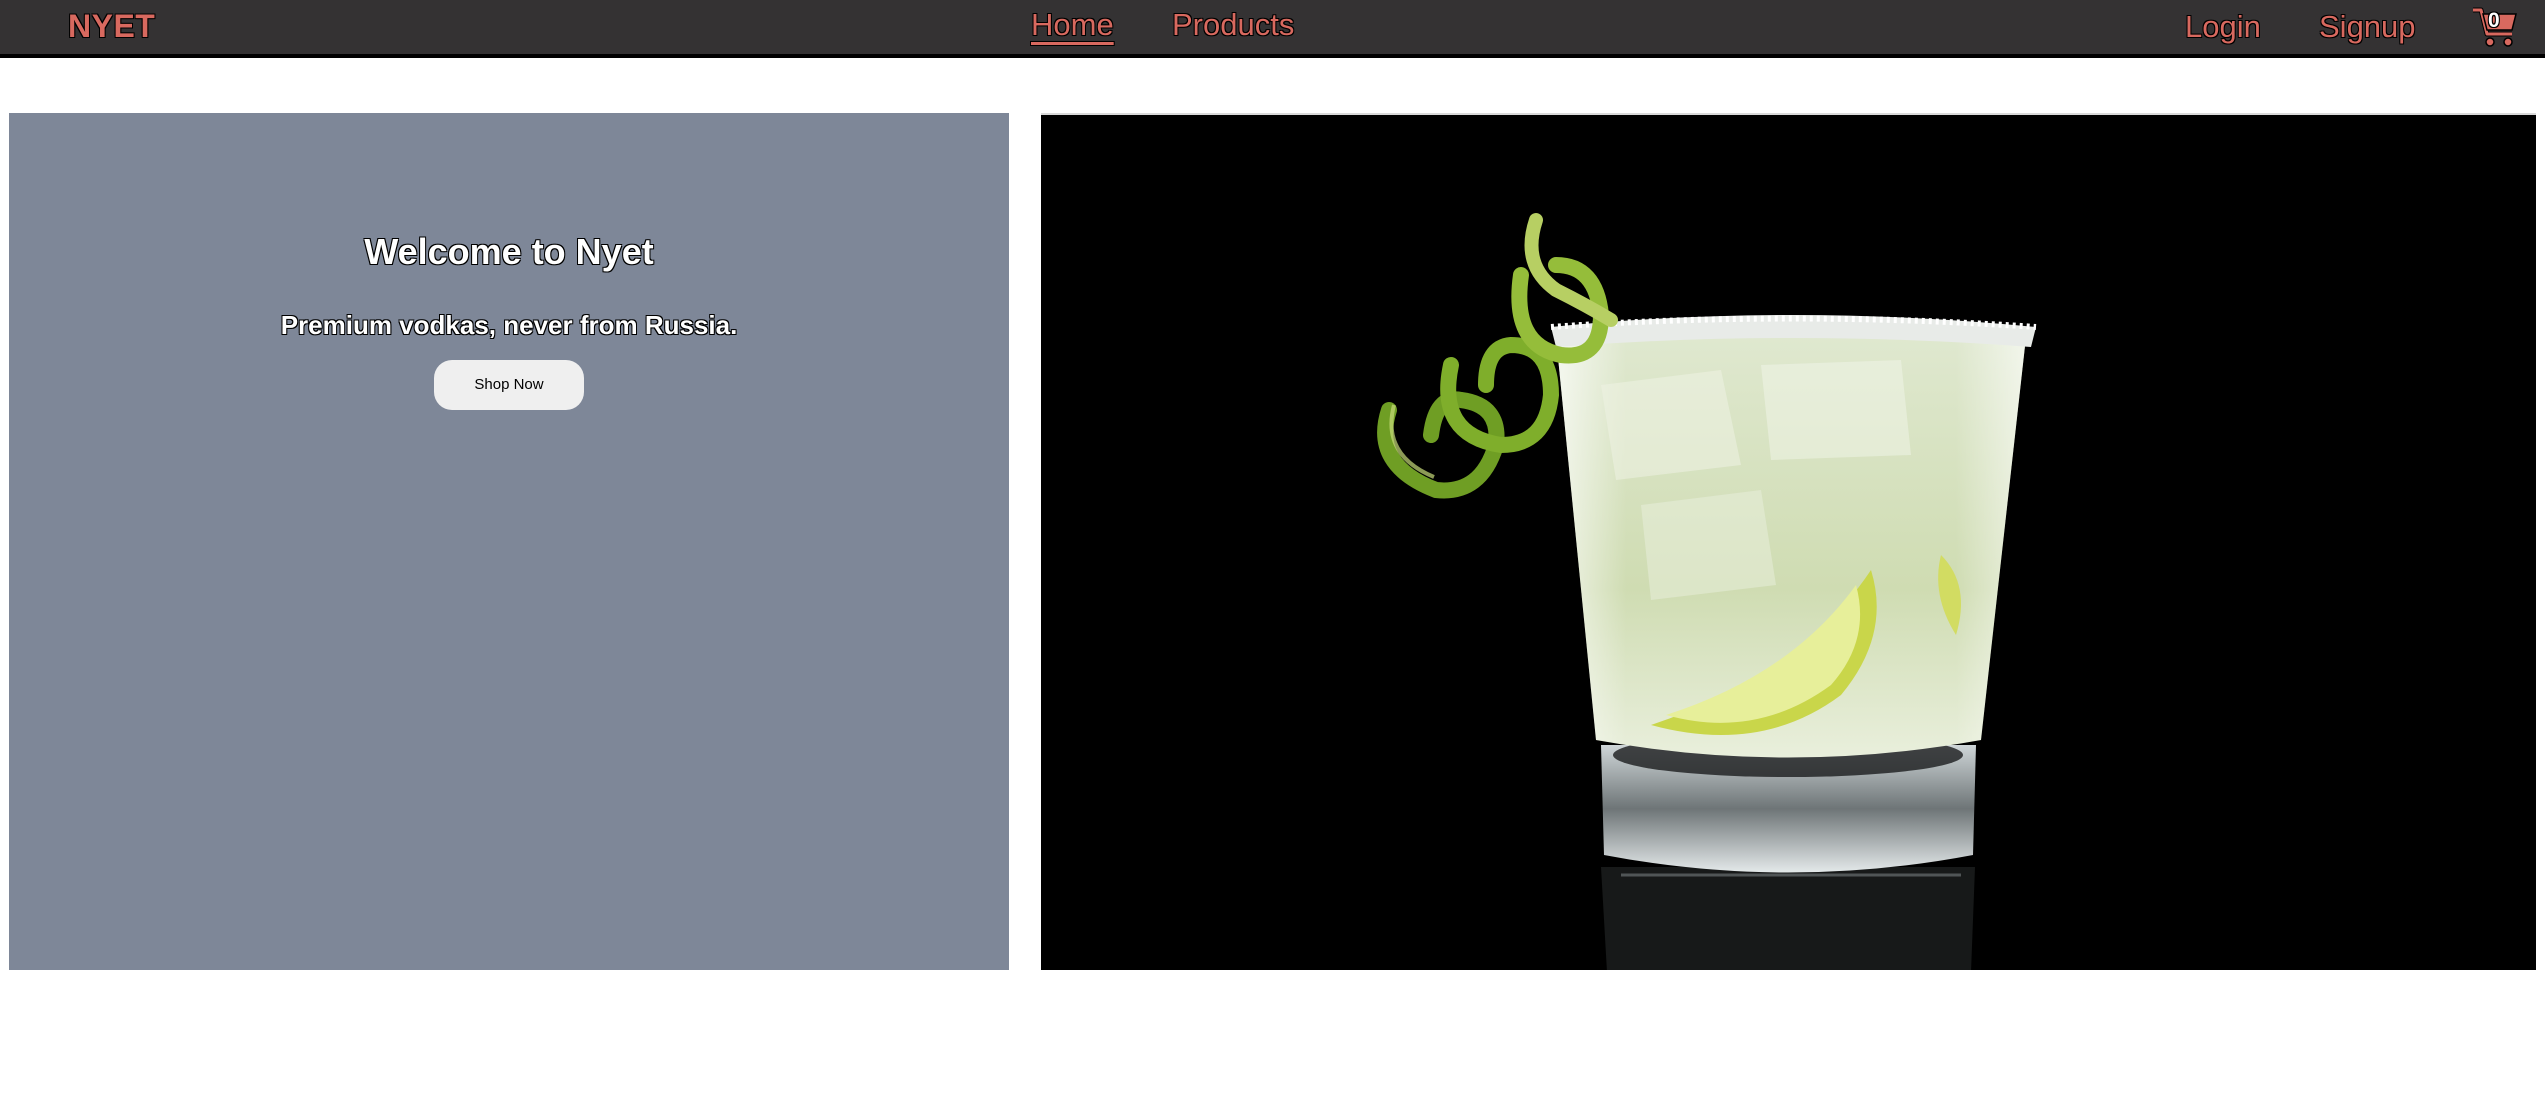 The width and height of the screenshot is (2545, 1104). I want to click on cart-button: 0, so click(2495, 27).